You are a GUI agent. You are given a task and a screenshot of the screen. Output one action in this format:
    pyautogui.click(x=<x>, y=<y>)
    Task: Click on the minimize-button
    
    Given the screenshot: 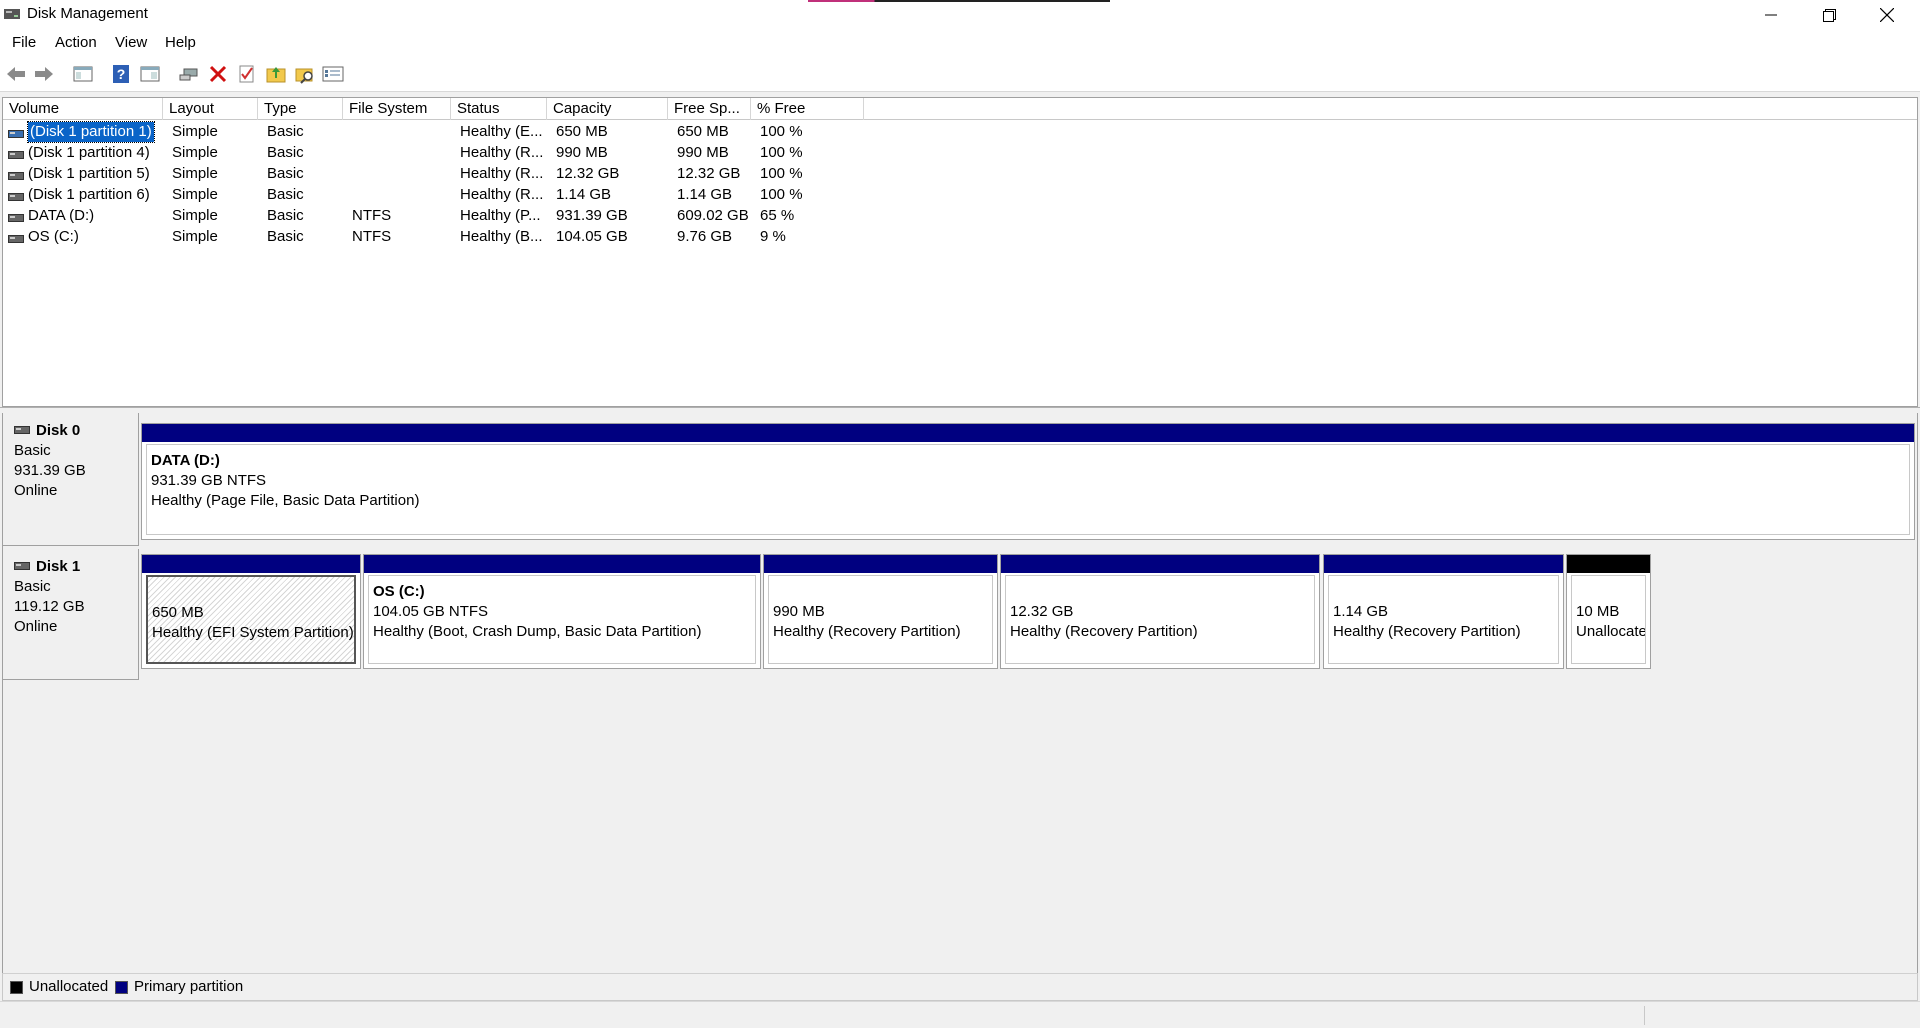 What is the action you would take?
    pyautogui.click(x=1771, y=15)
    